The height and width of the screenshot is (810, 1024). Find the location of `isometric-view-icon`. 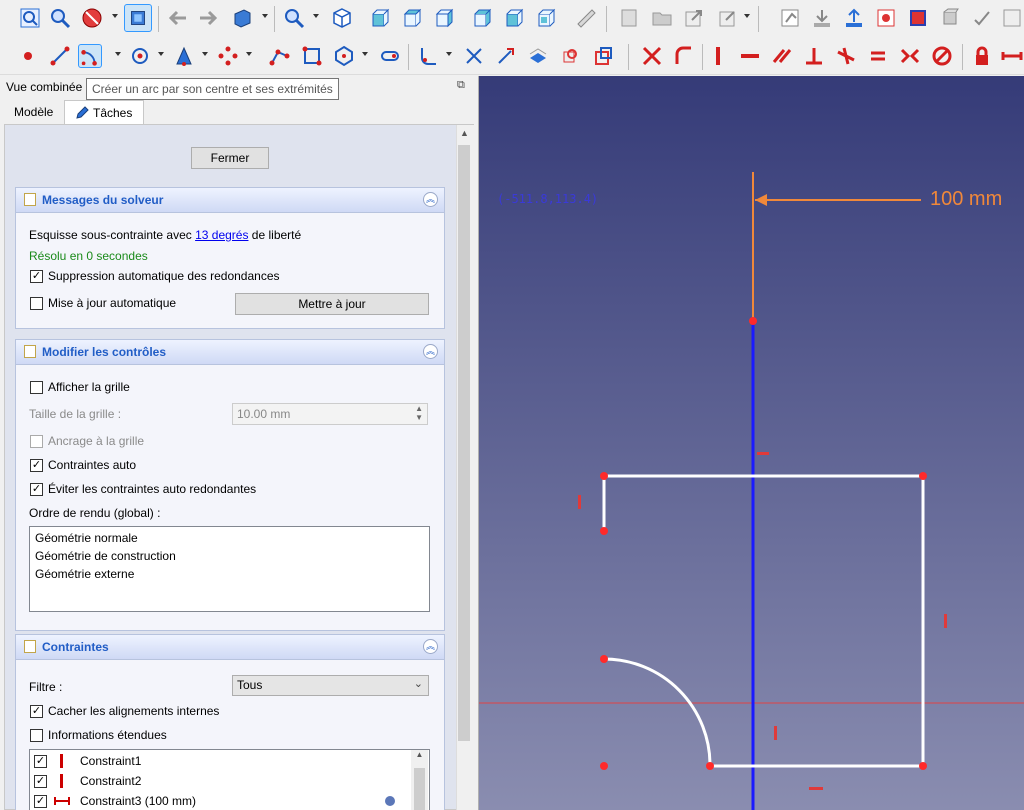

isometric-view-icon is located at coordinates (342, 18).